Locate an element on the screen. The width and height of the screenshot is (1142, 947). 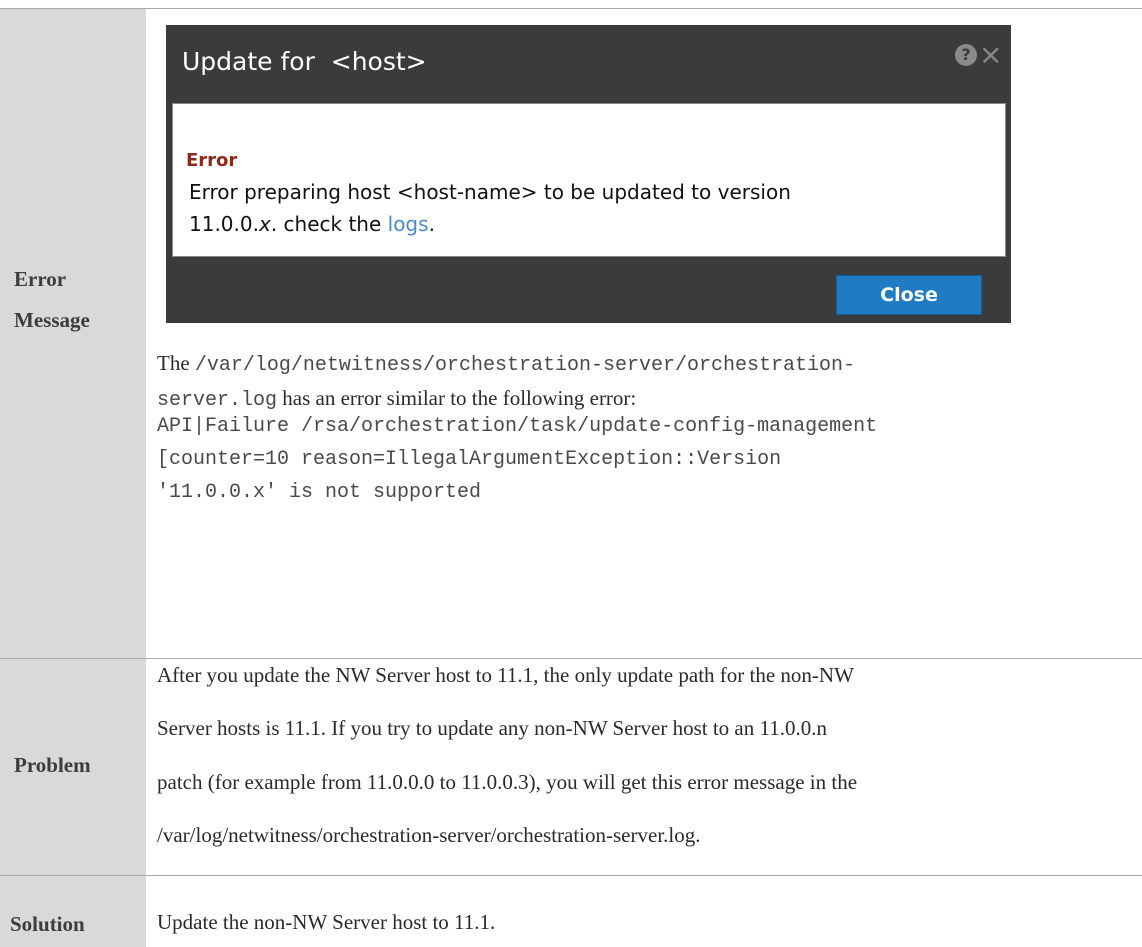
error-message-check: . check the is located at coordinates (329, 224).